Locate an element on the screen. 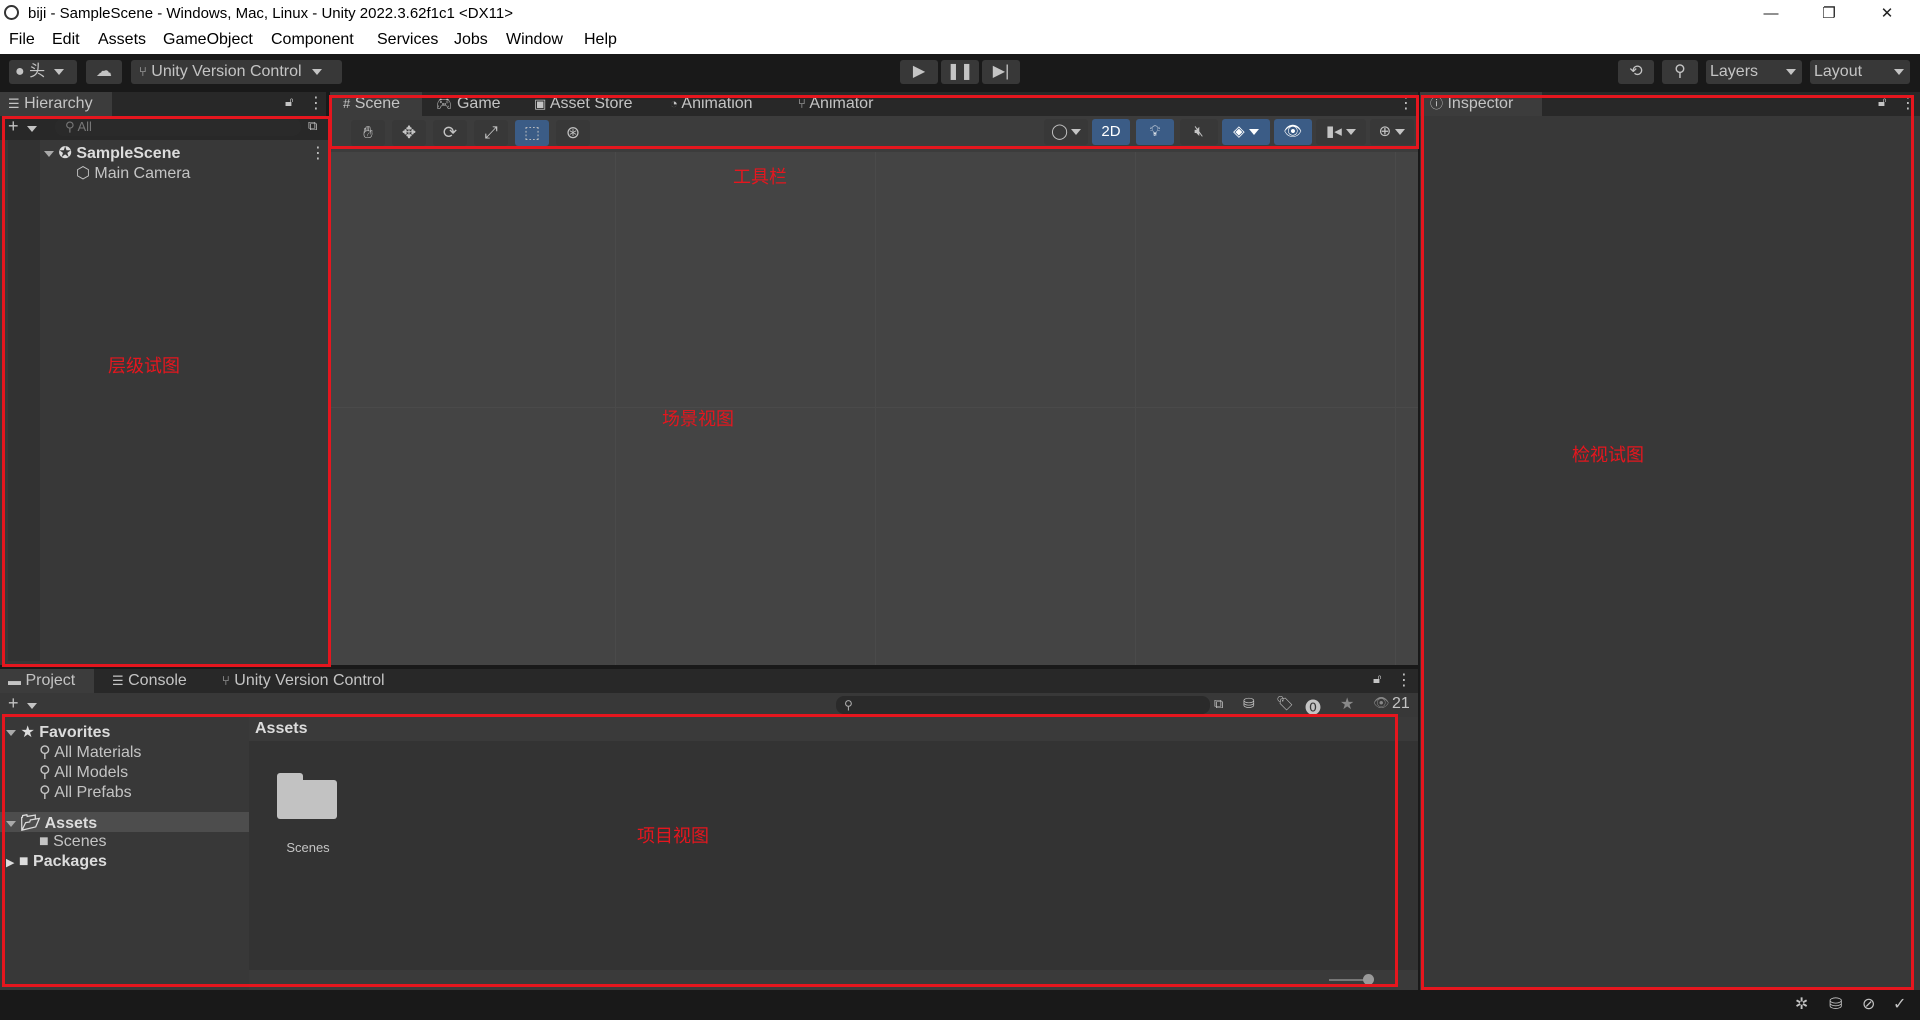 The width and height of the screenshot is (1920, 1020). menu-help: Help is located at coordinates (600, 40).